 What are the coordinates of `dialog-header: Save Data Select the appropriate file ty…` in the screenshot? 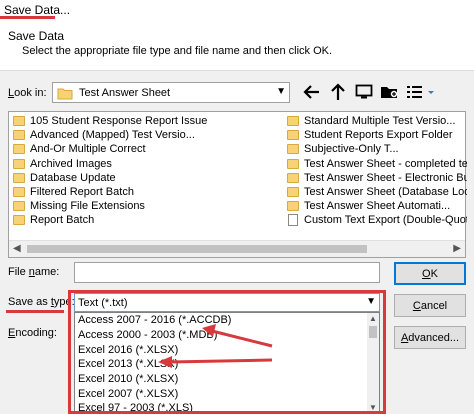 It's located at (237, 46).